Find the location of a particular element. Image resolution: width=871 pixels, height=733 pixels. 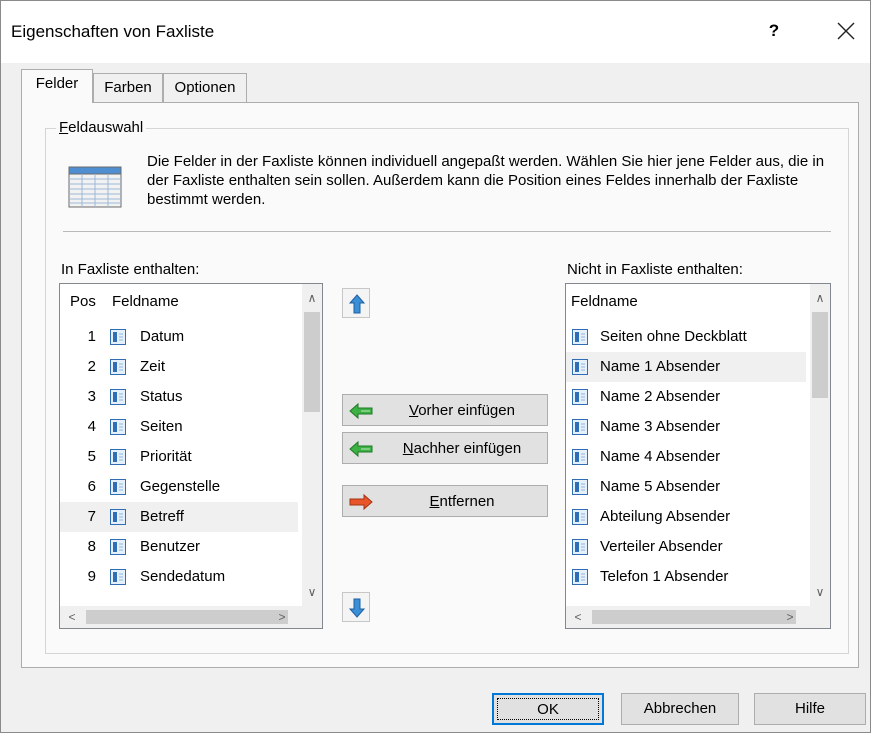

list-item: 9 Sendedatum is located at coordinates (179, 577).